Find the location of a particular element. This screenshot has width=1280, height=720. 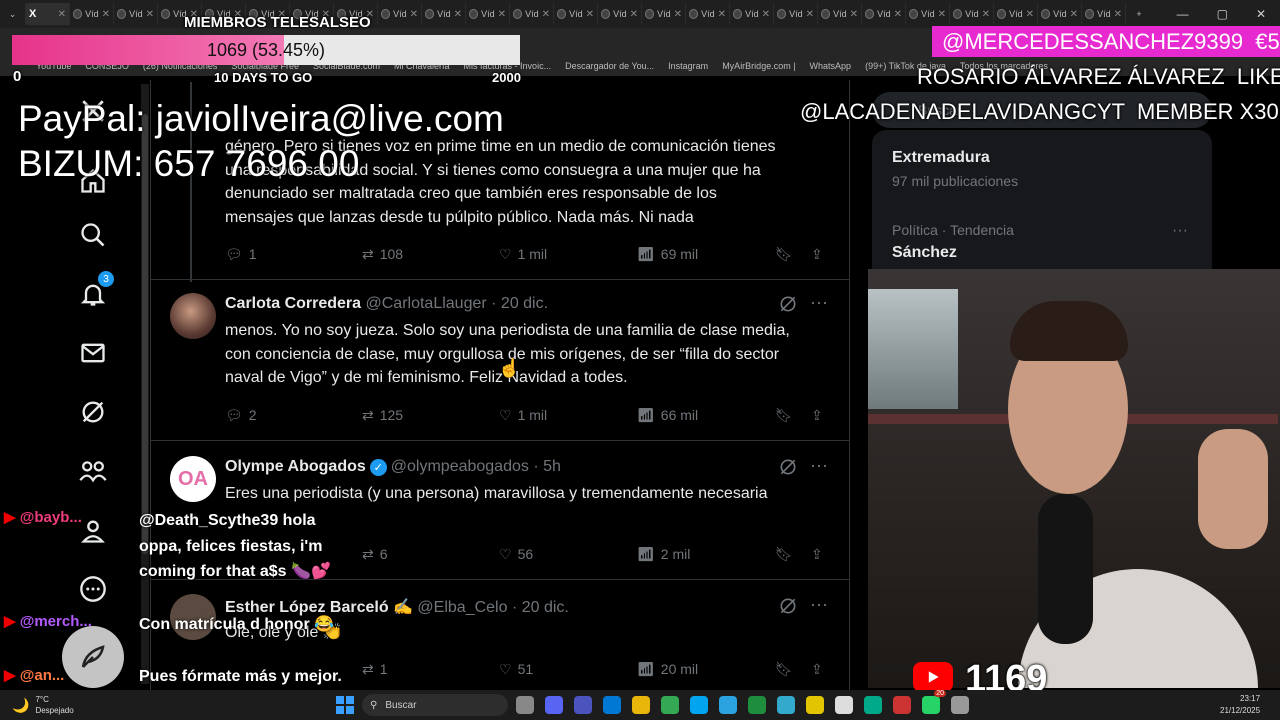

author-name: Olympe Abogados is located at coordinates (295, 467).